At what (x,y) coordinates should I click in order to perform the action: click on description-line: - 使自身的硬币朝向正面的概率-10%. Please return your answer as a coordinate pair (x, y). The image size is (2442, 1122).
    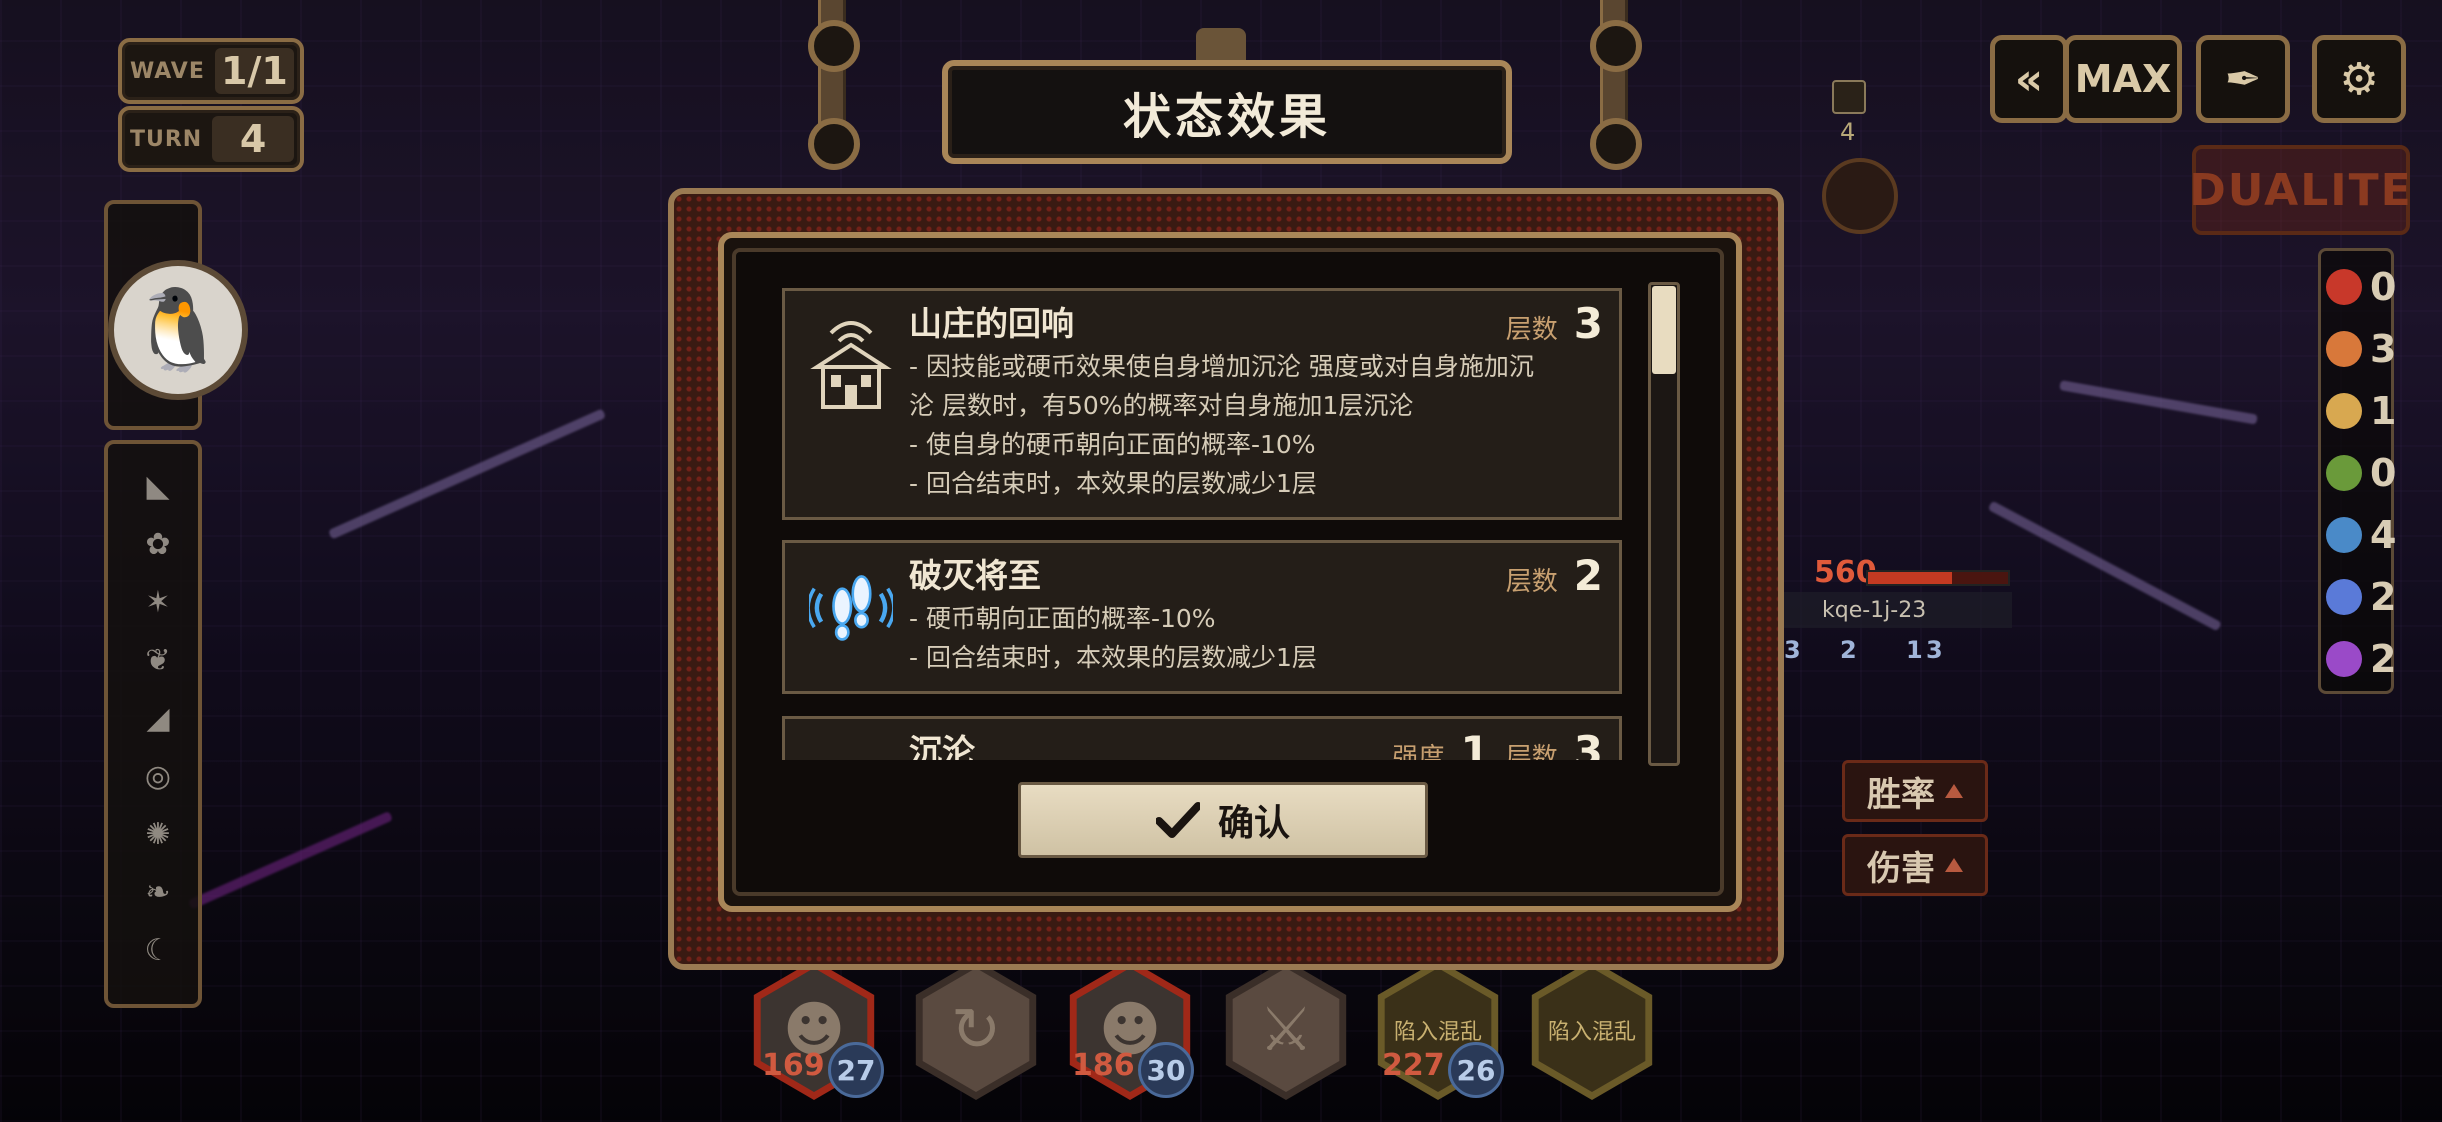
    Looking at the image, I should click on (1112, 444).